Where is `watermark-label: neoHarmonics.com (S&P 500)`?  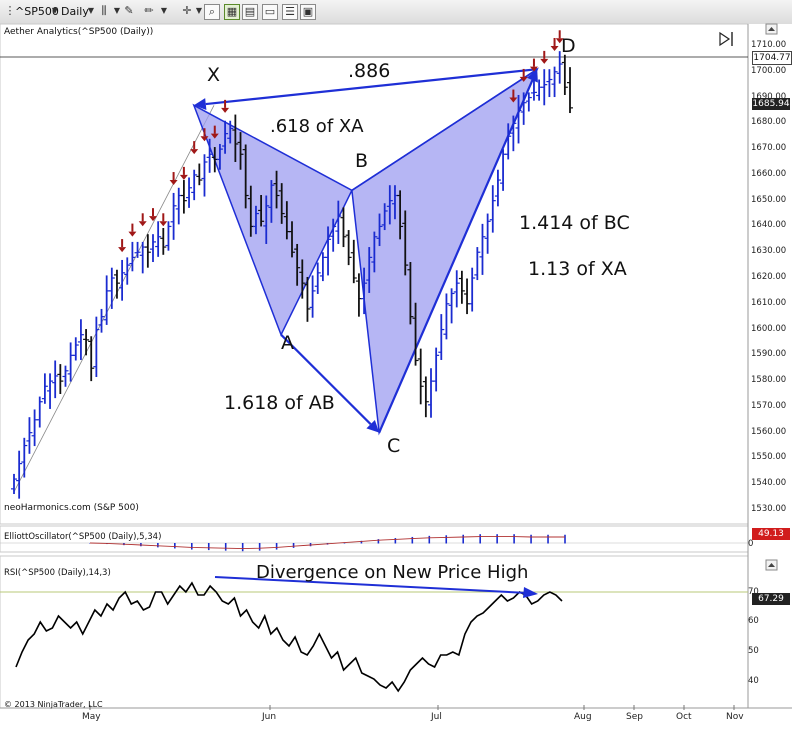 watermark-label: neoHarmonics.com (S&P 500) is located at coordinates (71, 508).